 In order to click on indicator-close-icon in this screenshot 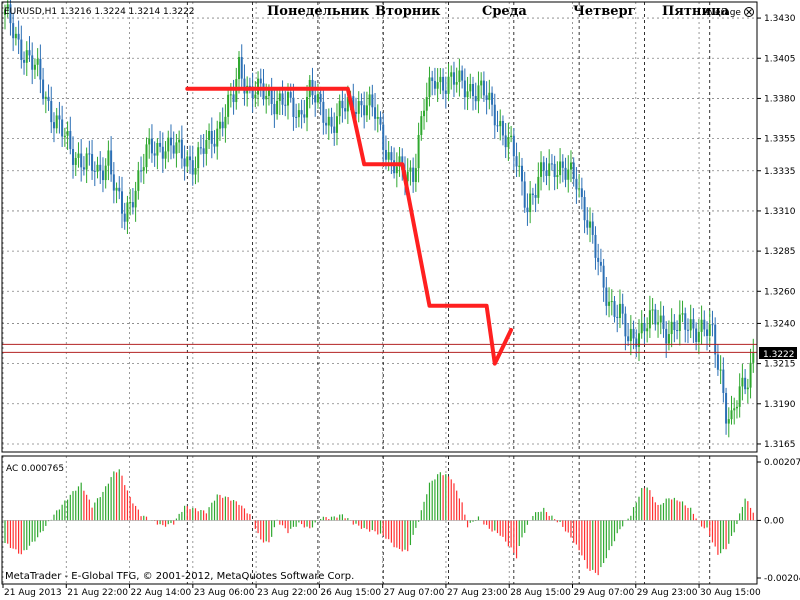, I will do `click(749, 12)`.